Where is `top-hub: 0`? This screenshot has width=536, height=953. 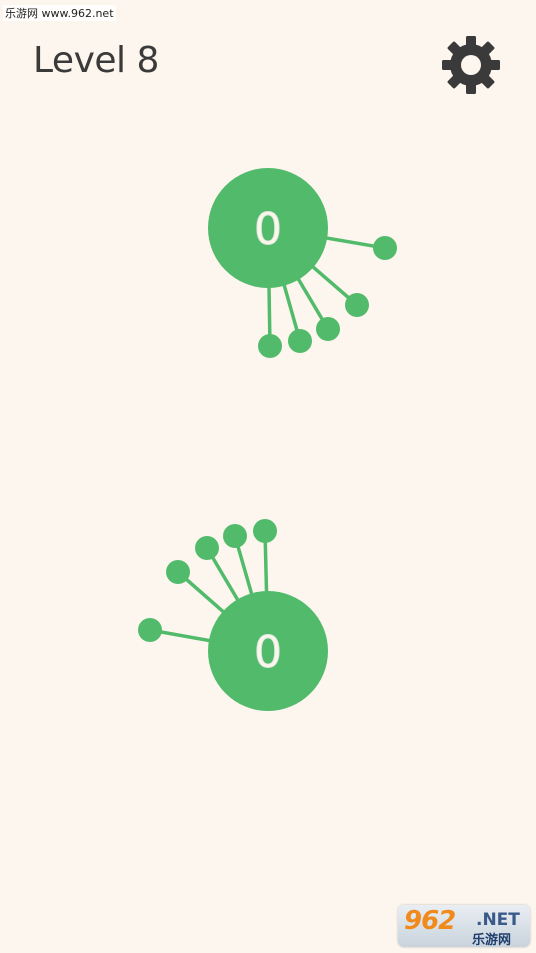 top-hub: 0 is located at coordinates (302, 263).